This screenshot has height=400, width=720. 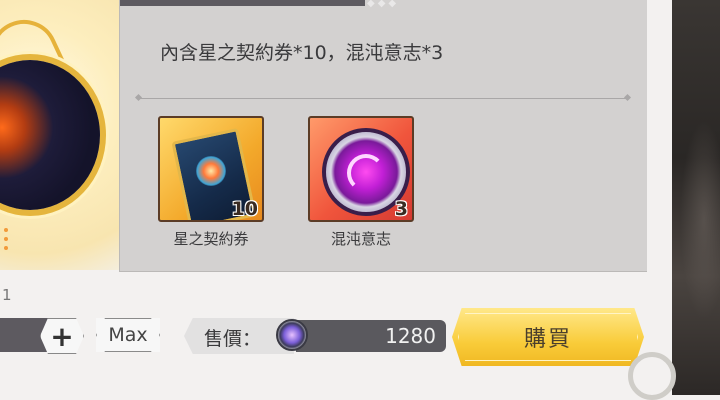 What do you see at coordinates (211, 169) in the screenshot?
I see `contract-ticket-icon: 10` at bounding box center [211, 169].